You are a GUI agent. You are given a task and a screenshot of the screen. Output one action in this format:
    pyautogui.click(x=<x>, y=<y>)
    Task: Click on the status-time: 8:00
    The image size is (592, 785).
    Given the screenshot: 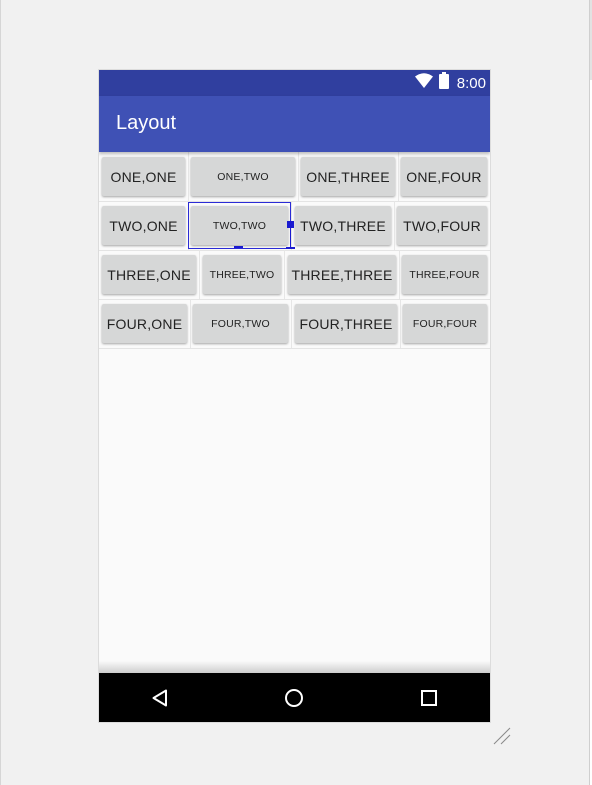 What is the action you would take?
    pyautogui.click(x=471, y=83)
    